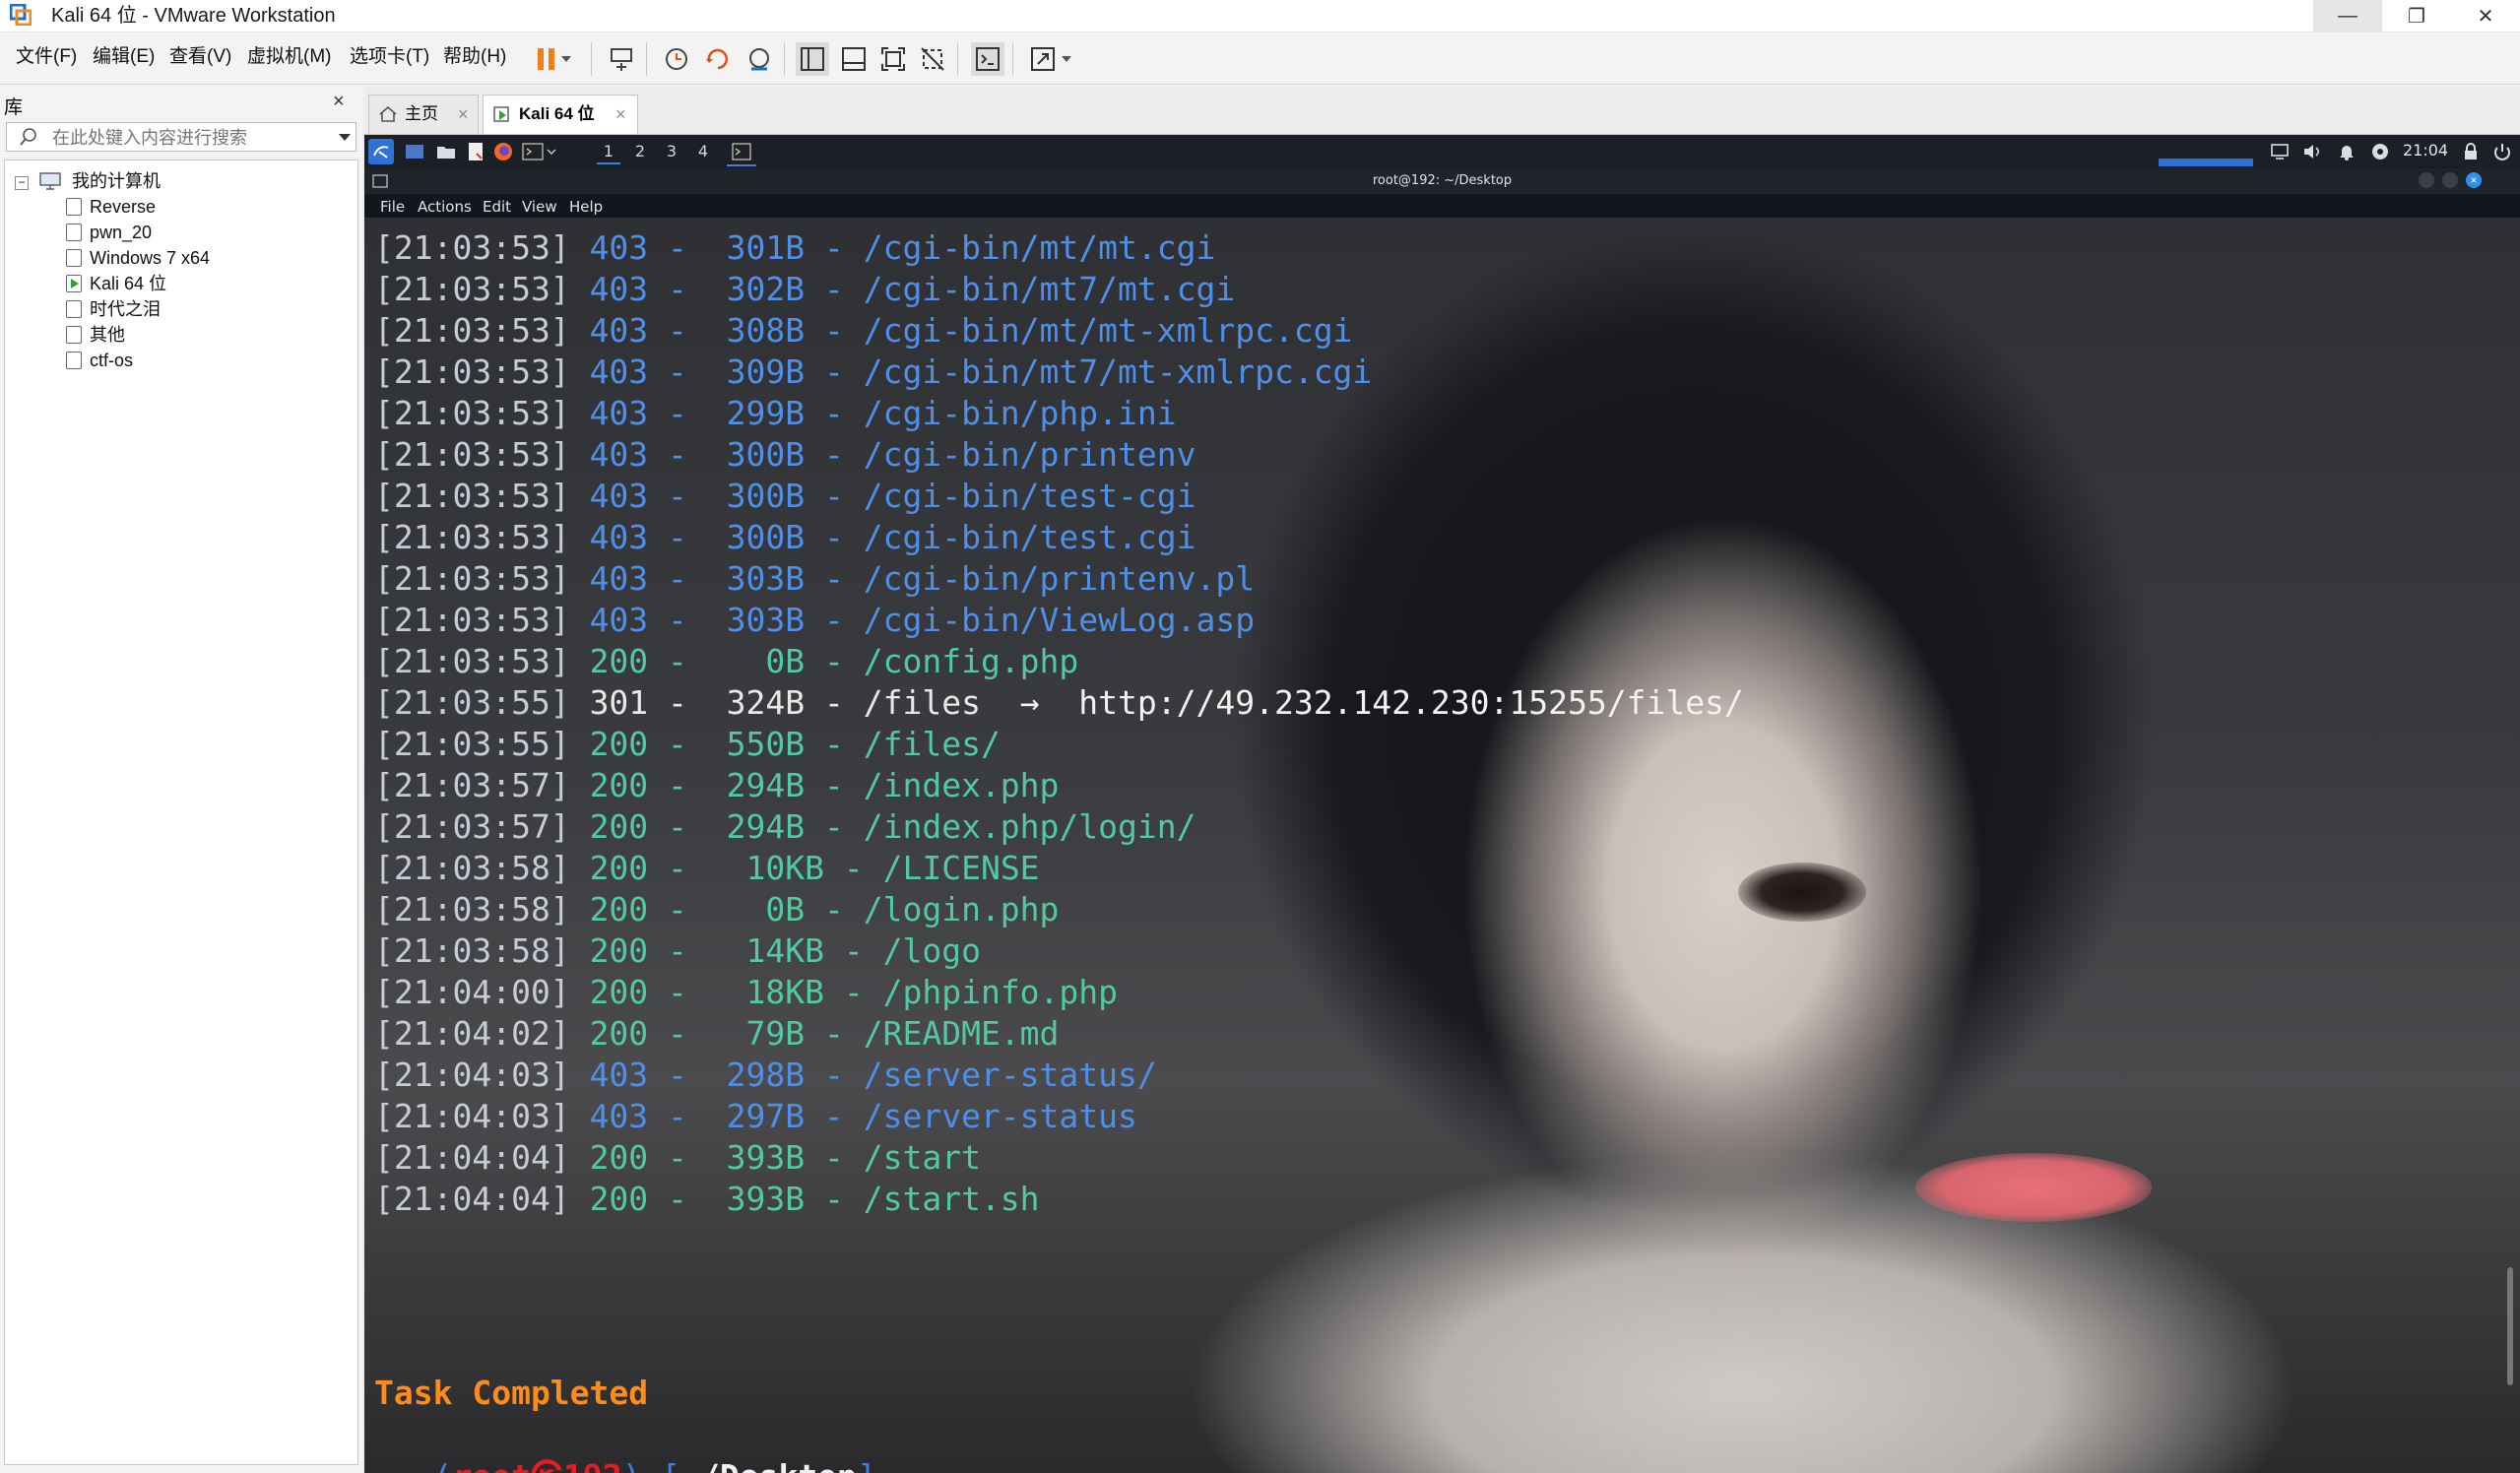 The width and height of the screenshot is (2520, 1473). What do you see at coordinates (759, 59) in the screenshot?
I see `snapshot-manager-button` at bounding box center [759, 59].